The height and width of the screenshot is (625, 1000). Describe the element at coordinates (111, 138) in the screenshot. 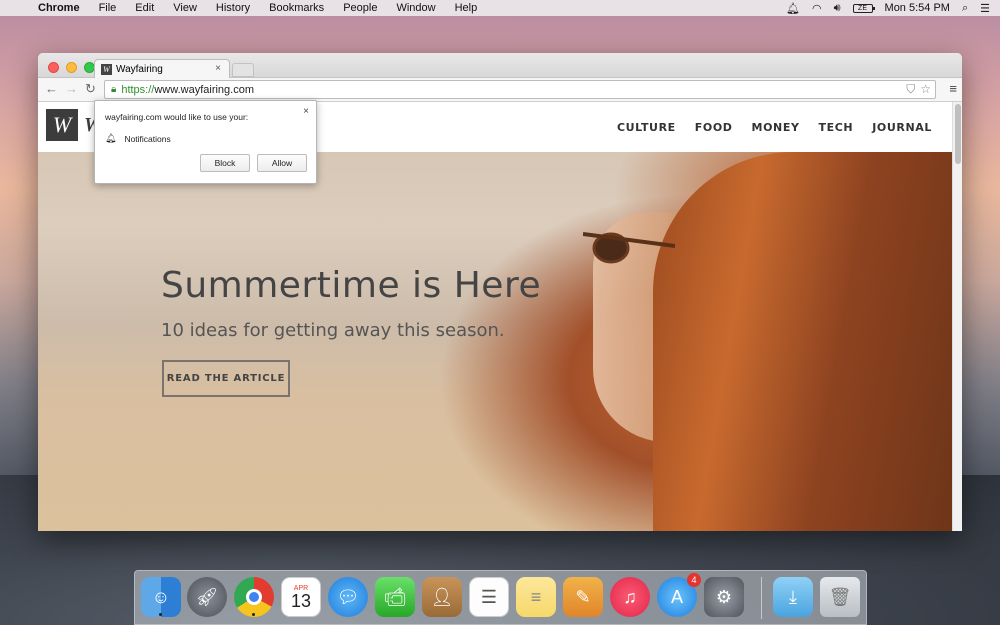

I see `bell-icon: 🔔︎` at that location.